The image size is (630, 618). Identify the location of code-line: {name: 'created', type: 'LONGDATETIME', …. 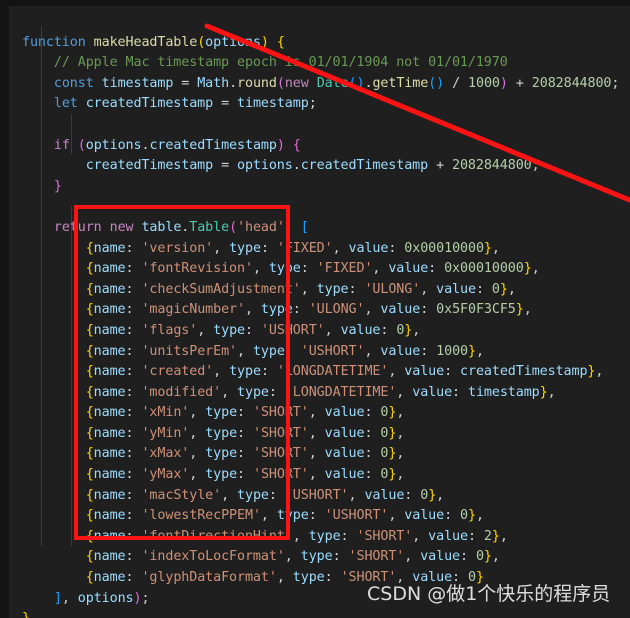
(344, 372).